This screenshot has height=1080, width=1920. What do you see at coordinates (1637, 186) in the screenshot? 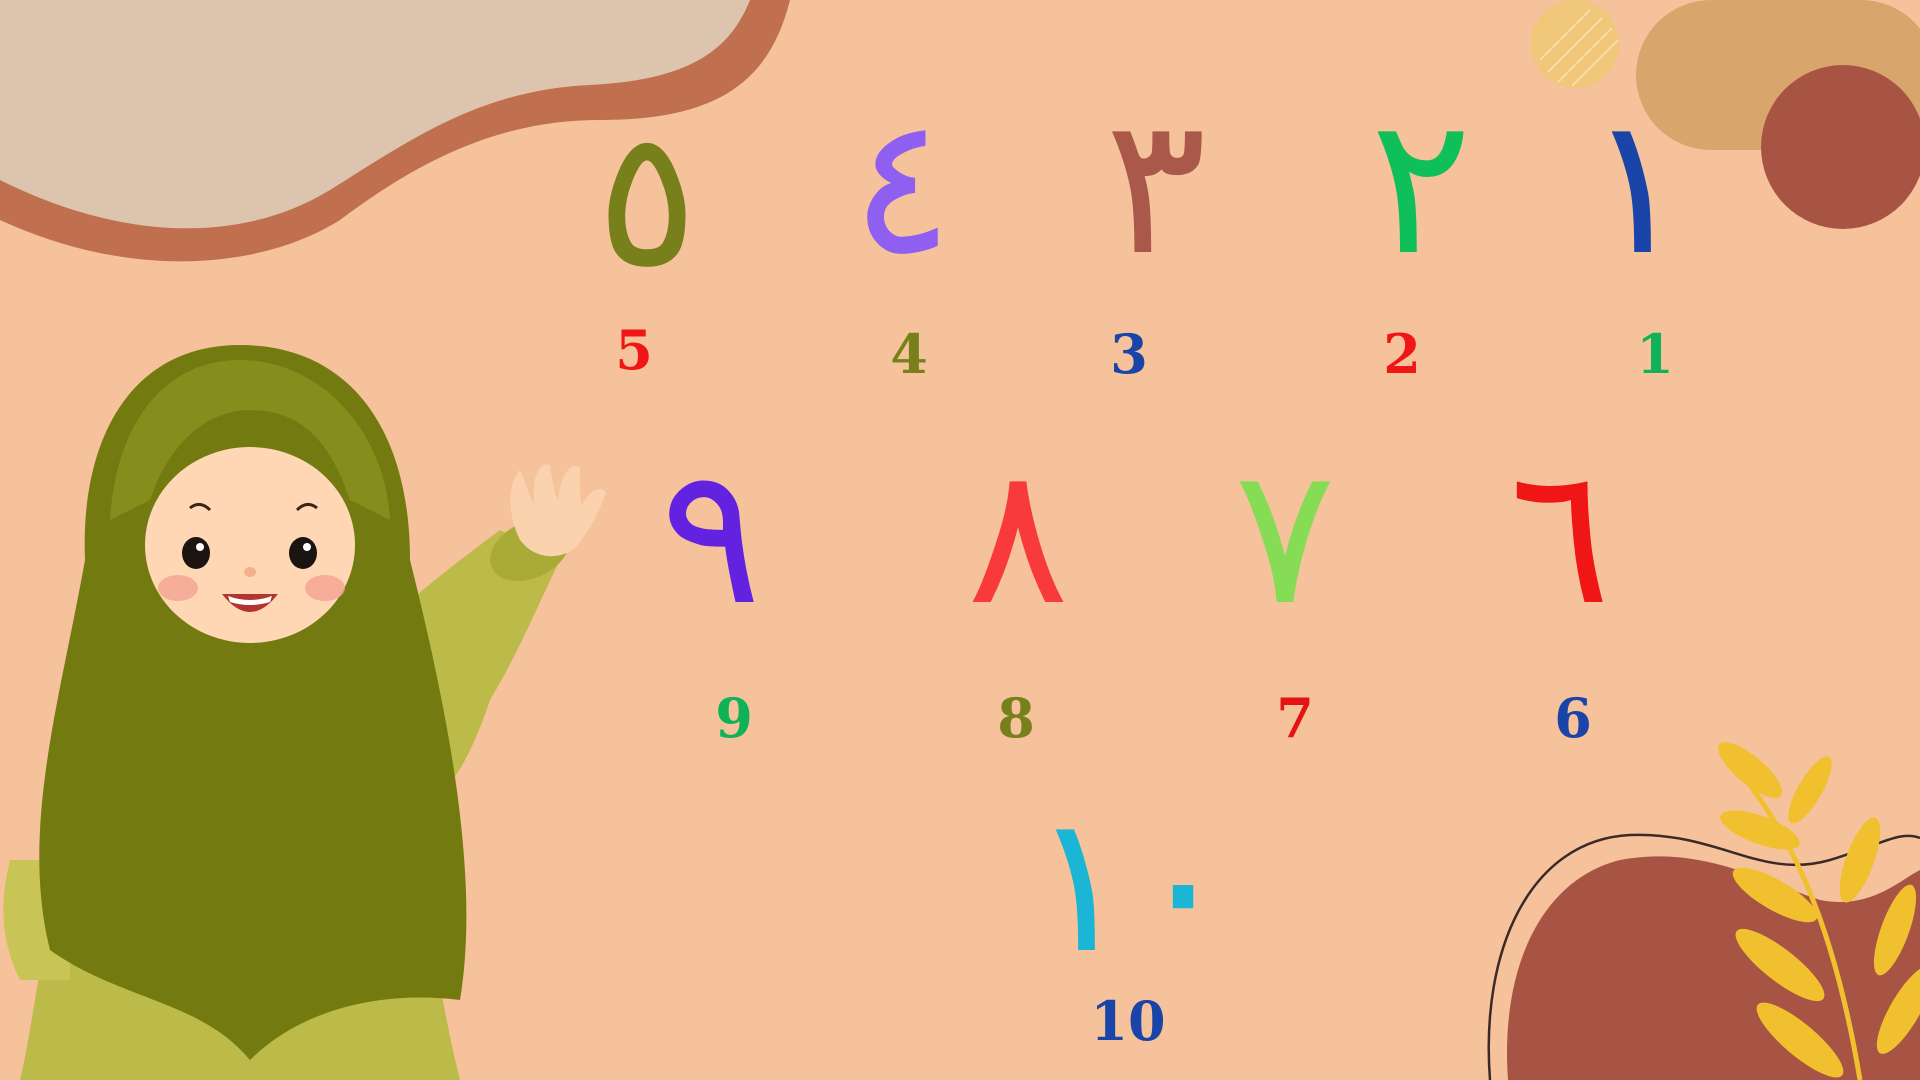
I see `arabic-numeral-1: ١` at bounding box center [1637, 186].